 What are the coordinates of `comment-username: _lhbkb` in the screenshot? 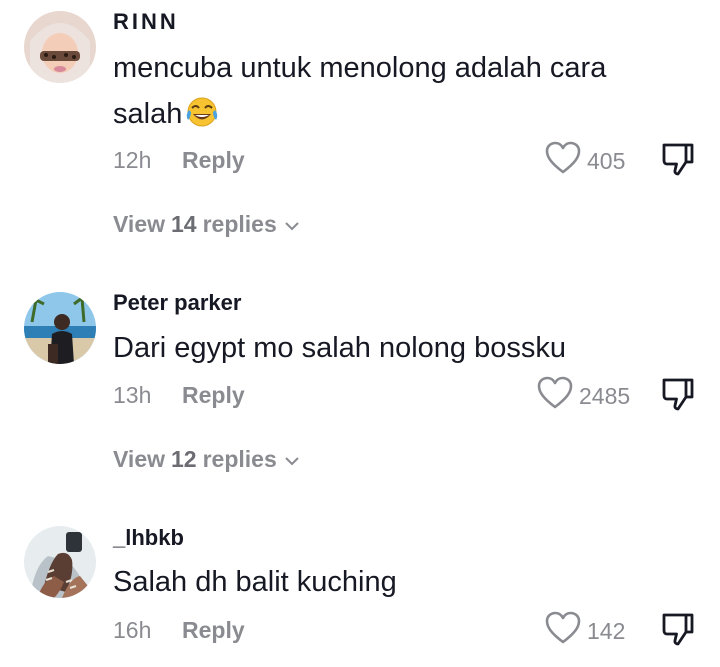 It's located at (148, 538).